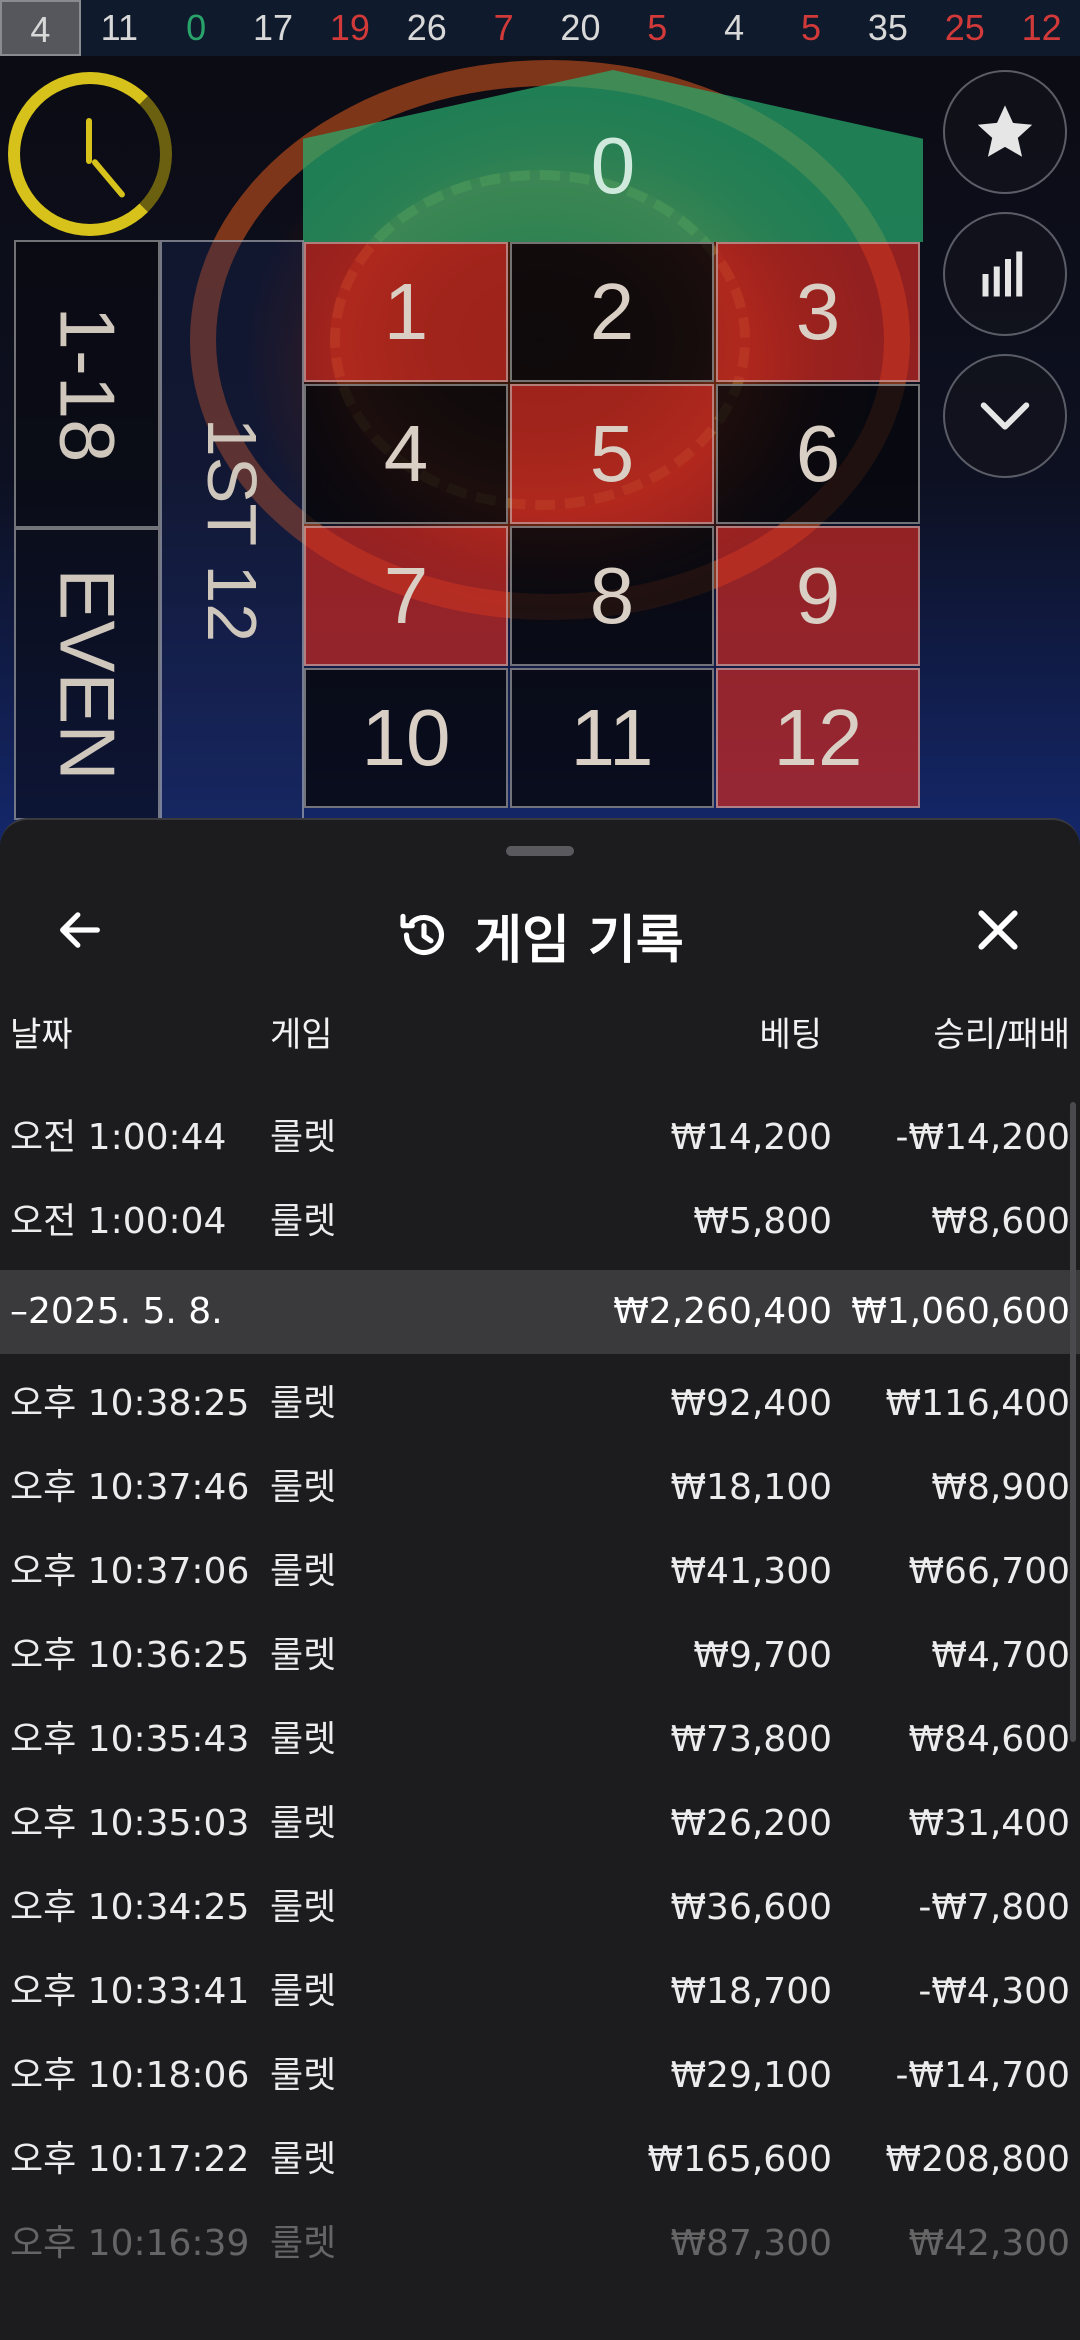  What do you see at coordinates (1000, 1221) in the screenshot?
I see `row-result: ₩8,600` at bounding box center [1000, 1221].